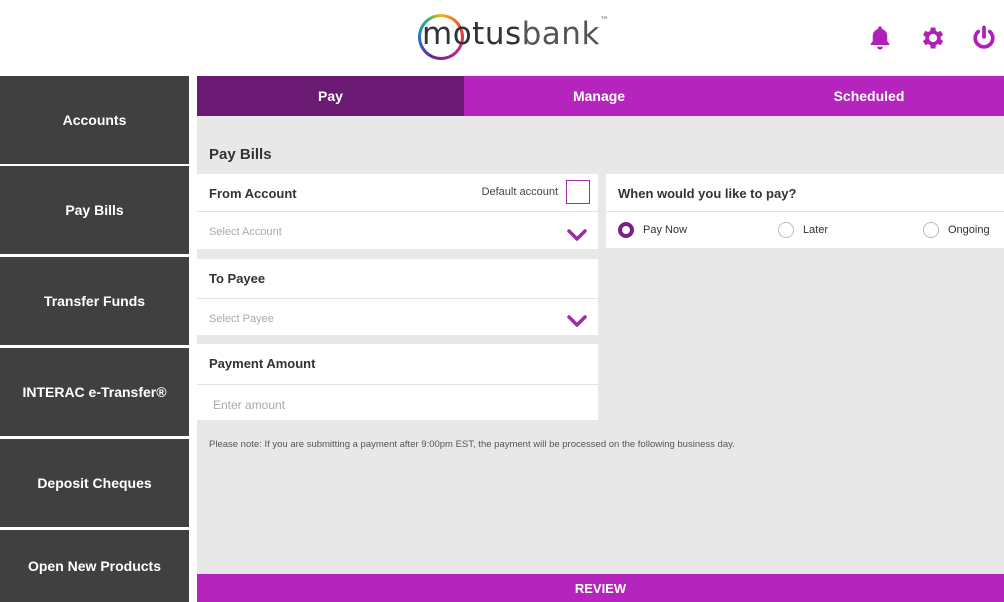 This screenshot has height=602, width=1004. I want to click on bell-icon, so click(880, 38).